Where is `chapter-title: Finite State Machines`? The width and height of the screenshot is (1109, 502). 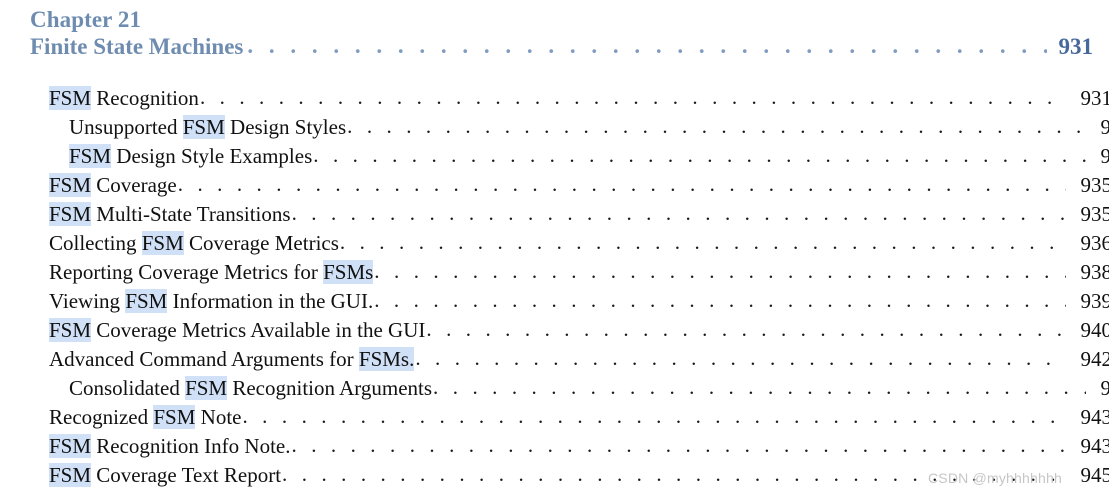
chapter-title: Finite State Machines is located at coordinates (137, 46).